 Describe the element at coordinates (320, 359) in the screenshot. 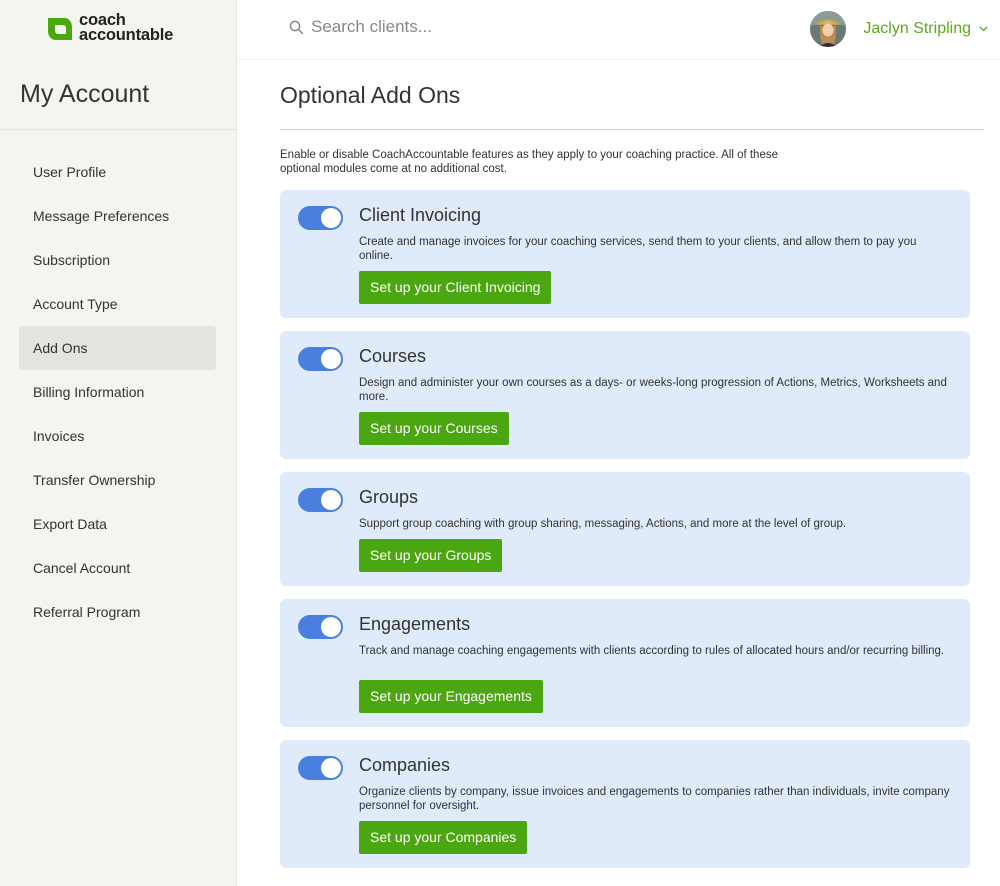

I see `courses-toggle` at that location.